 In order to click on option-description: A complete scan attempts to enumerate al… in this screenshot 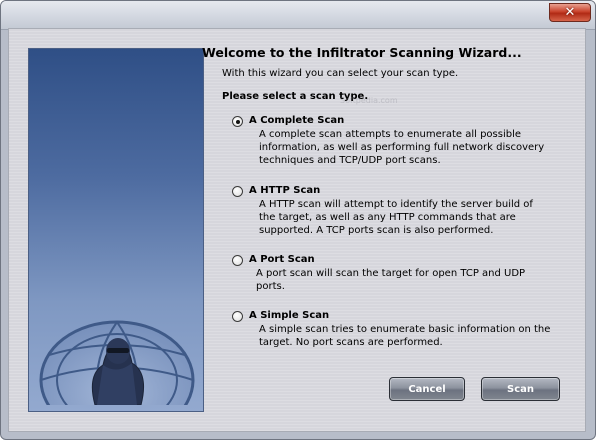, I will do `click(402, 147)`.